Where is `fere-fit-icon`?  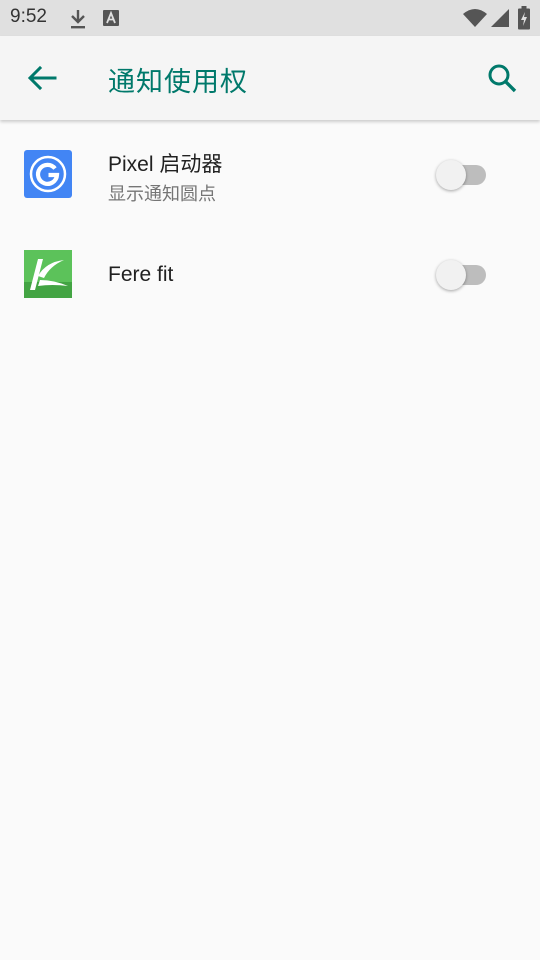 fere-fit-icon is located at coordinates (48, 274).